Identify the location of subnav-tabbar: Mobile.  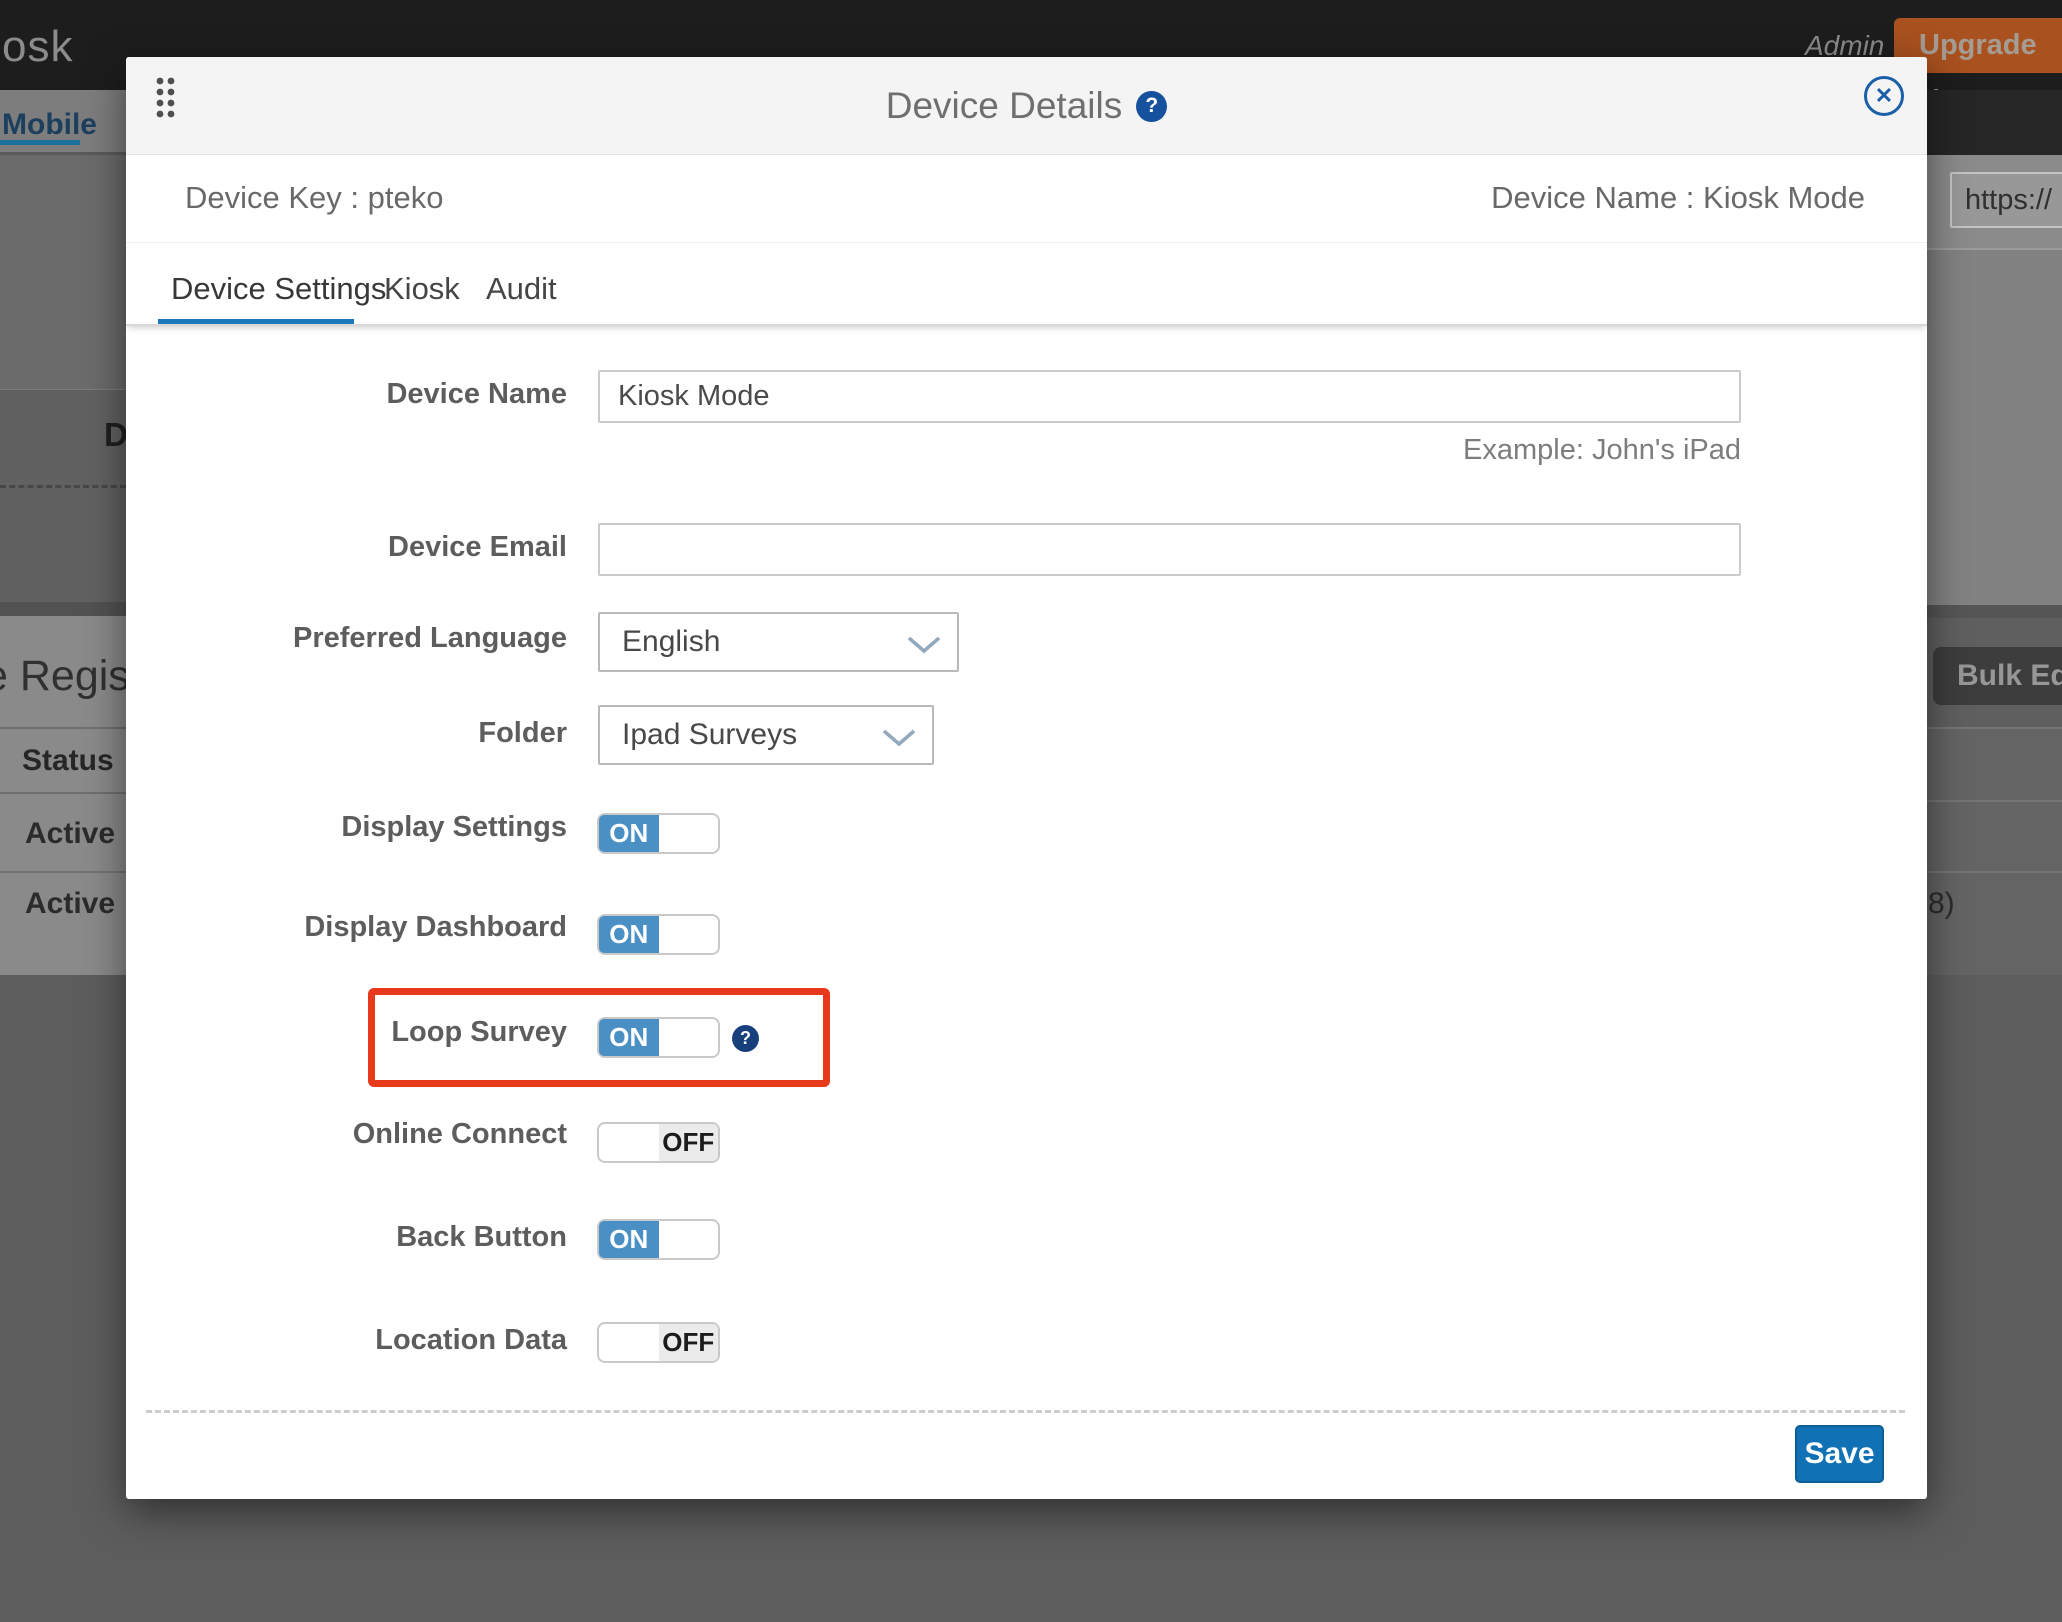
(63, 122).